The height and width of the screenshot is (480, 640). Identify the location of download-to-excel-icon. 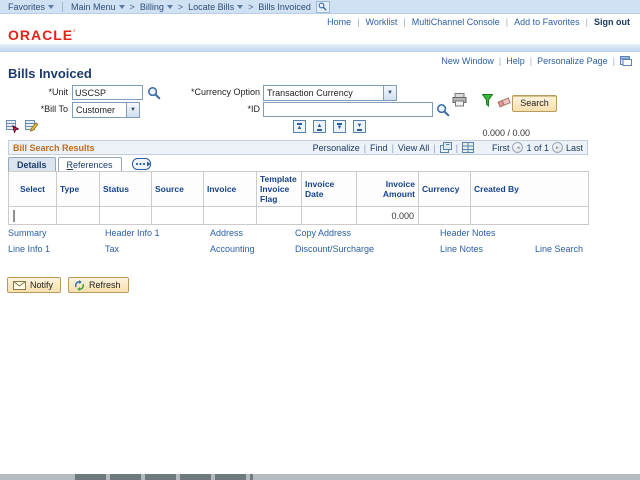
(467, 147).